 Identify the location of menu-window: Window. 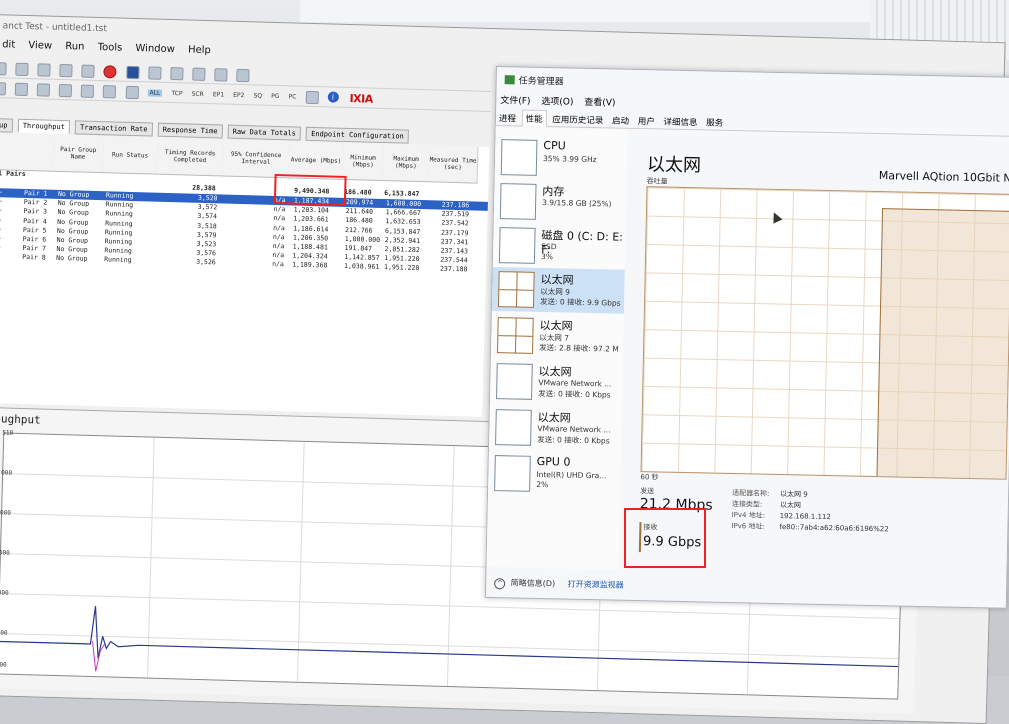
(155, 49).